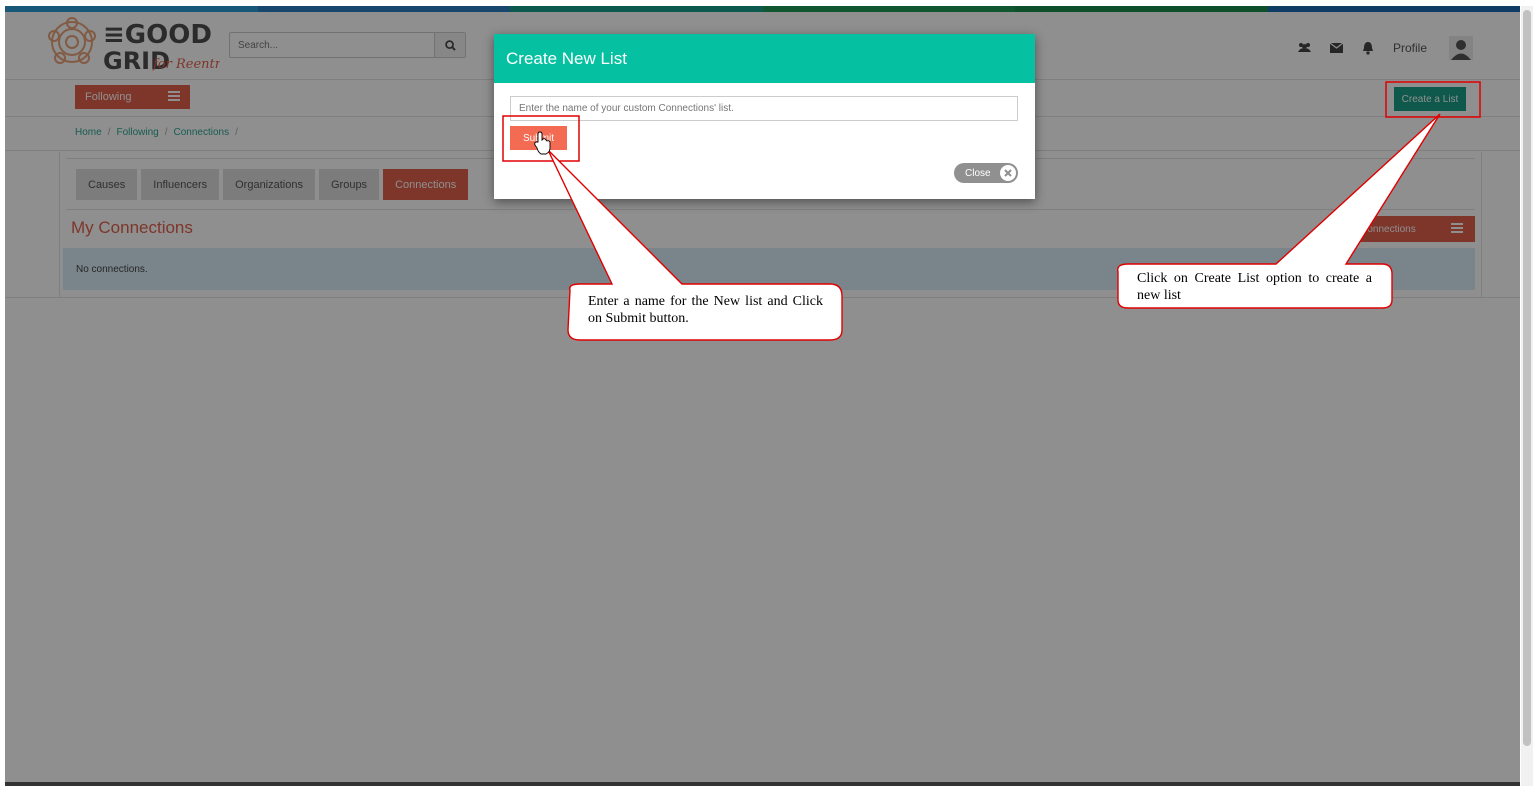  I want to click on bottom-bar, so click(762, 784).